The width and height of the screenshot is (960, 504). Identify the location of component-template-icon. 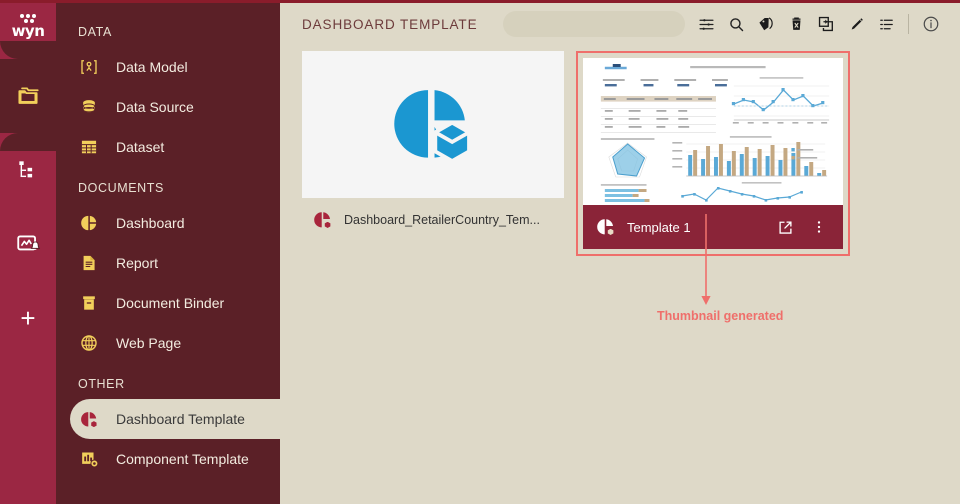
(89, 459).